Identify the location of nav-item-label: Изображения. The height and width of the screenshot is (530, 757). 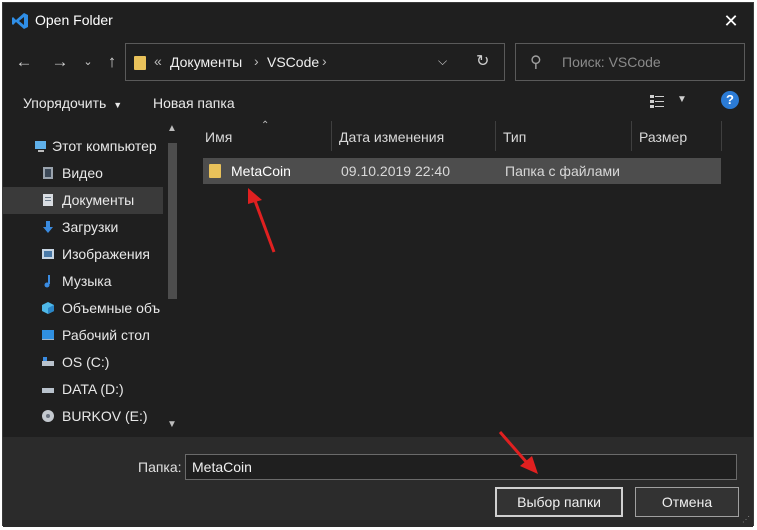
(106, 254).